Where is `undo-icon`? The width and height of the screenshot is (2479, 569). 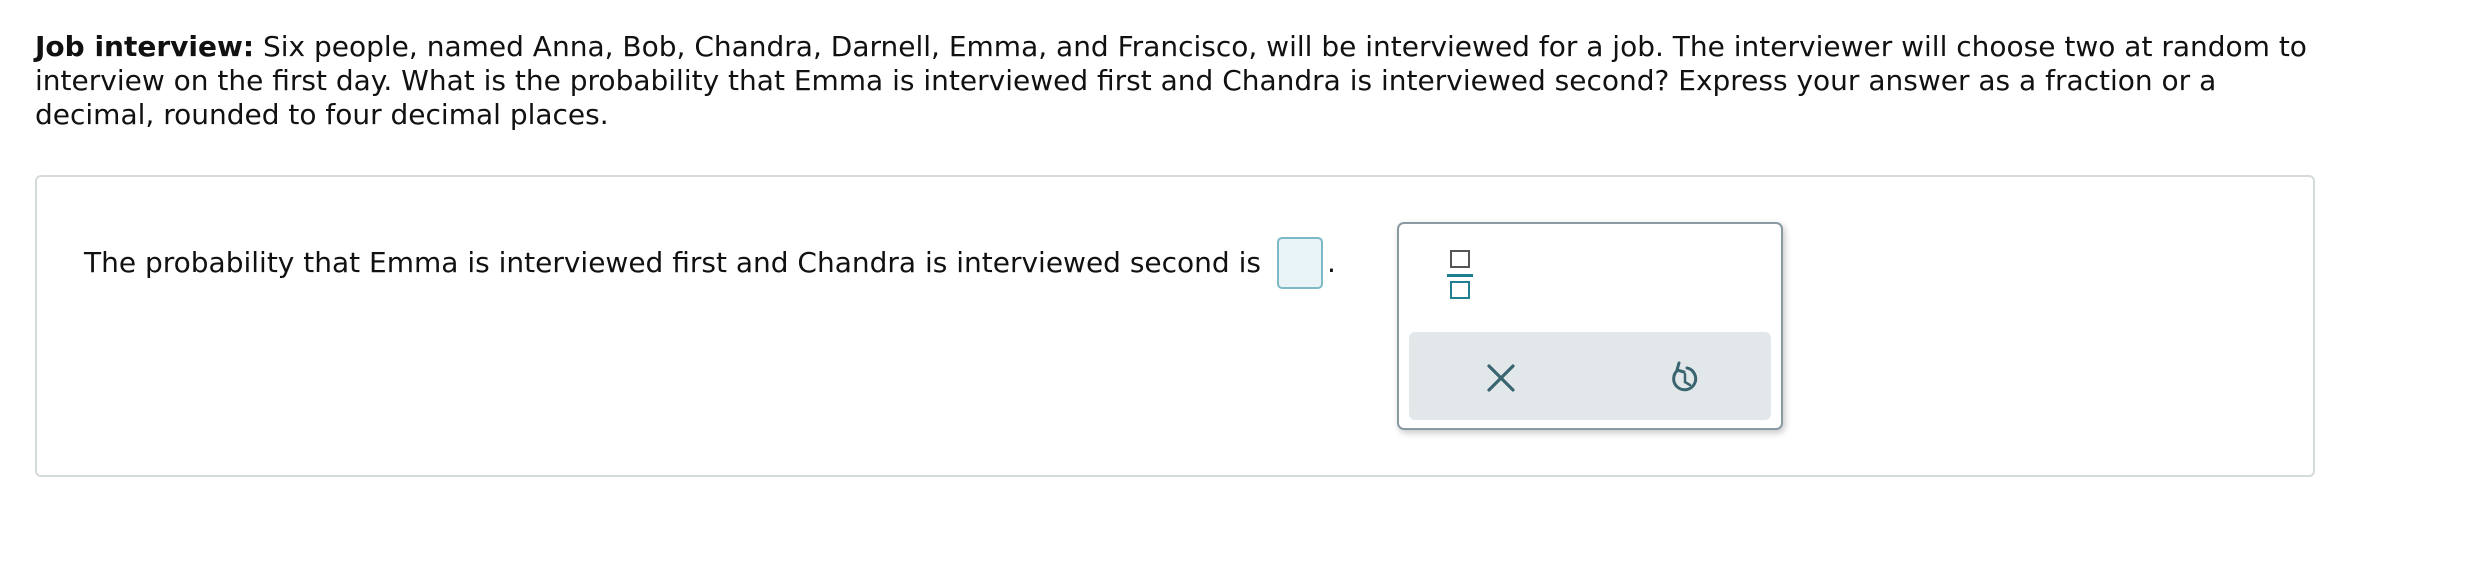
undo-icon is located at coordinates (1685, 376).